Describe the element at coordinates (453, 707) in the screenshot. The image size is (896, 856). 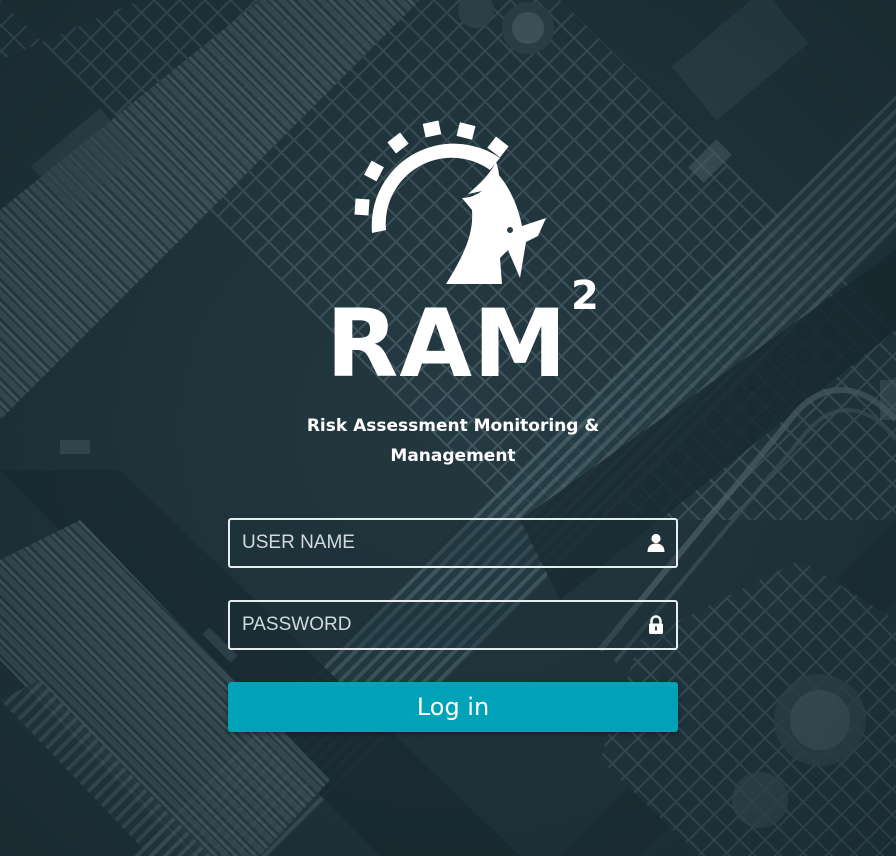
I see `login-button: Log in` at that location.